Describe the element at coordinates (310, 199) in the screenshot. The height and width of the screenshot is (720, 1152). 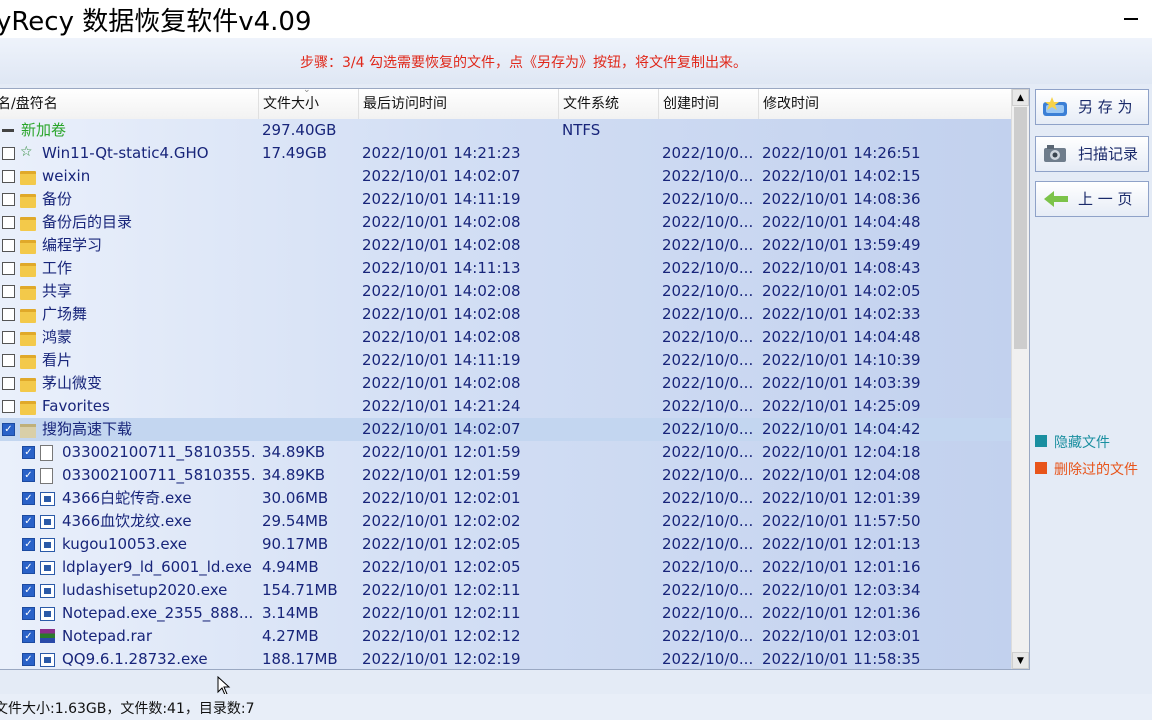
I see `row-size` at that location.